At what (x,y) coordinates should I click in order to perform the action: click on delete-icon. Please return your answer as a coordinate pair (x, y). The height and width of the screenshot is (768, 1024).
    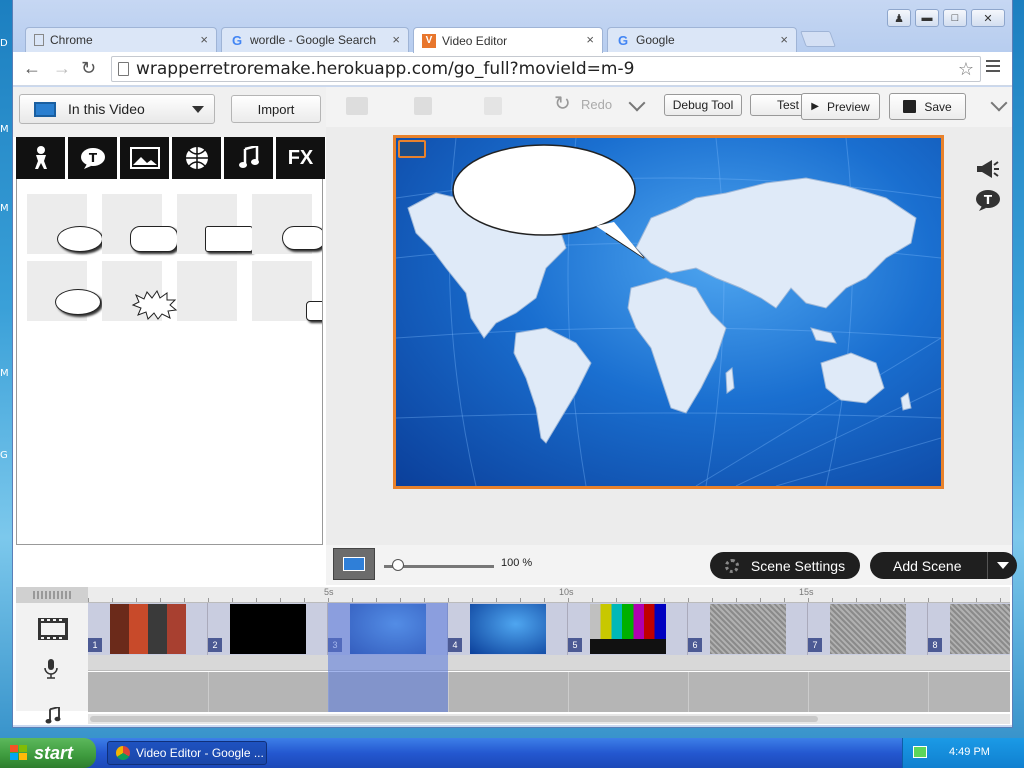
    Looking at the image, I should click on (423, 106).